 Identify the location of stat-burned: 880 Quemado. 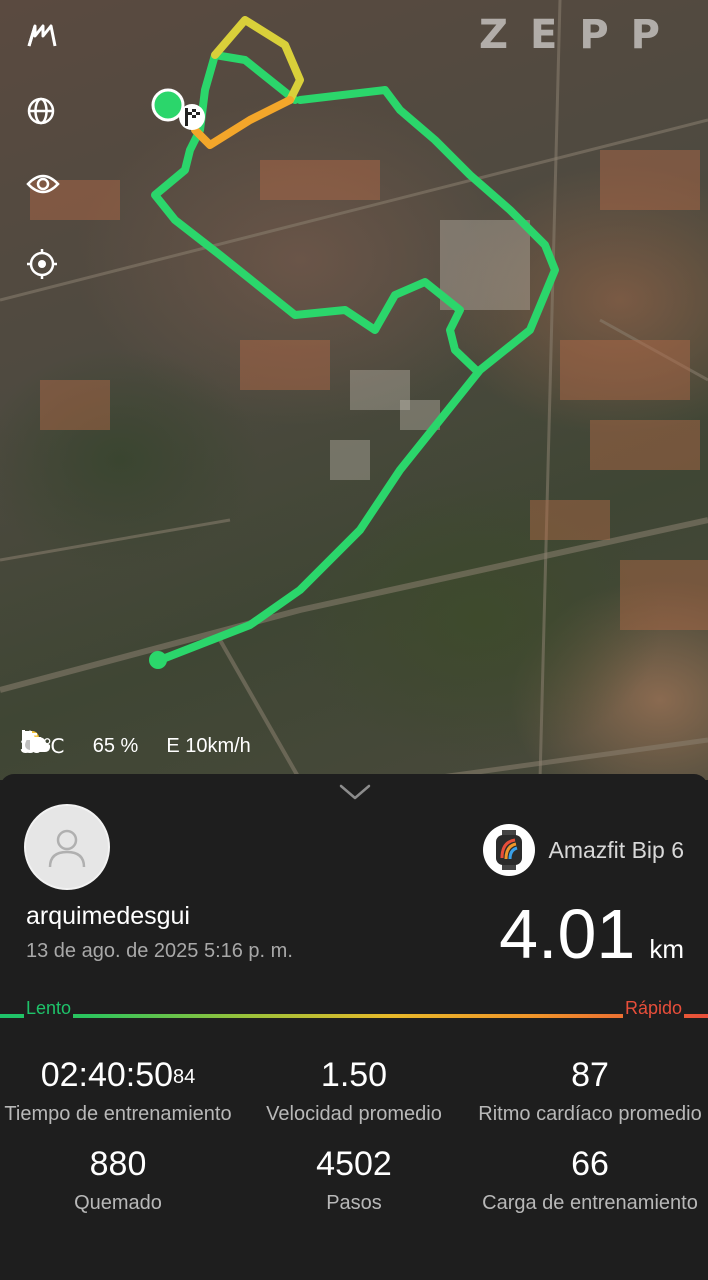
(118, 1180).